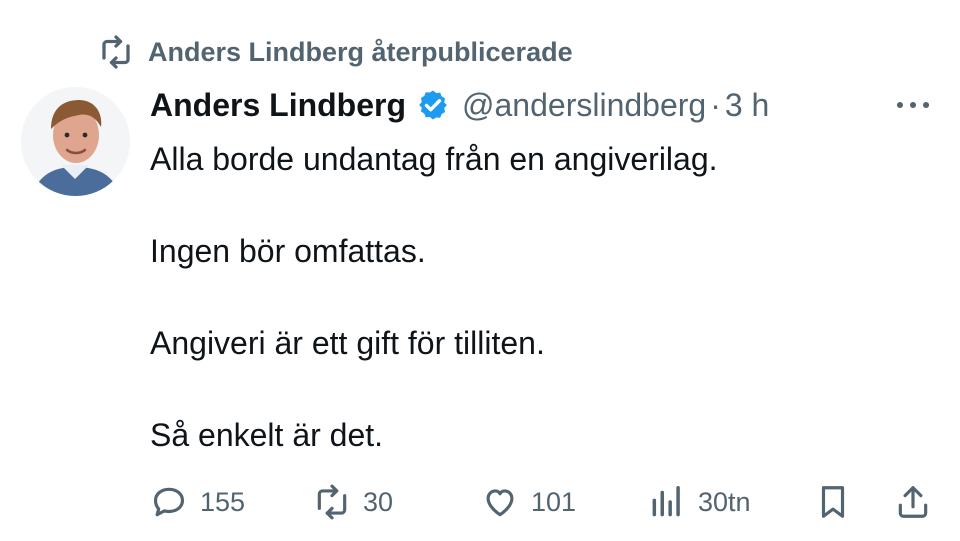 This screenshot has width=960, height=541. Describe the element at coordinates (500, 503) in the screenshot. I see `heart-icon` at that location.